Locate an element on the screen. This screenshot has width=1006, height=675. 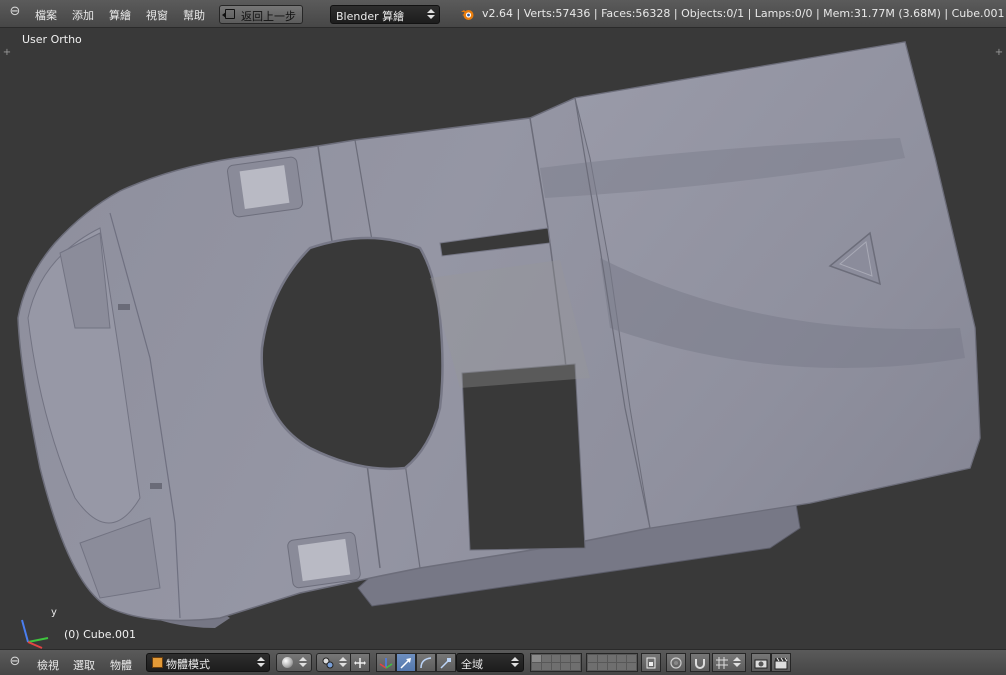
manipulator-axes-button is located at coordinates (386, 662).